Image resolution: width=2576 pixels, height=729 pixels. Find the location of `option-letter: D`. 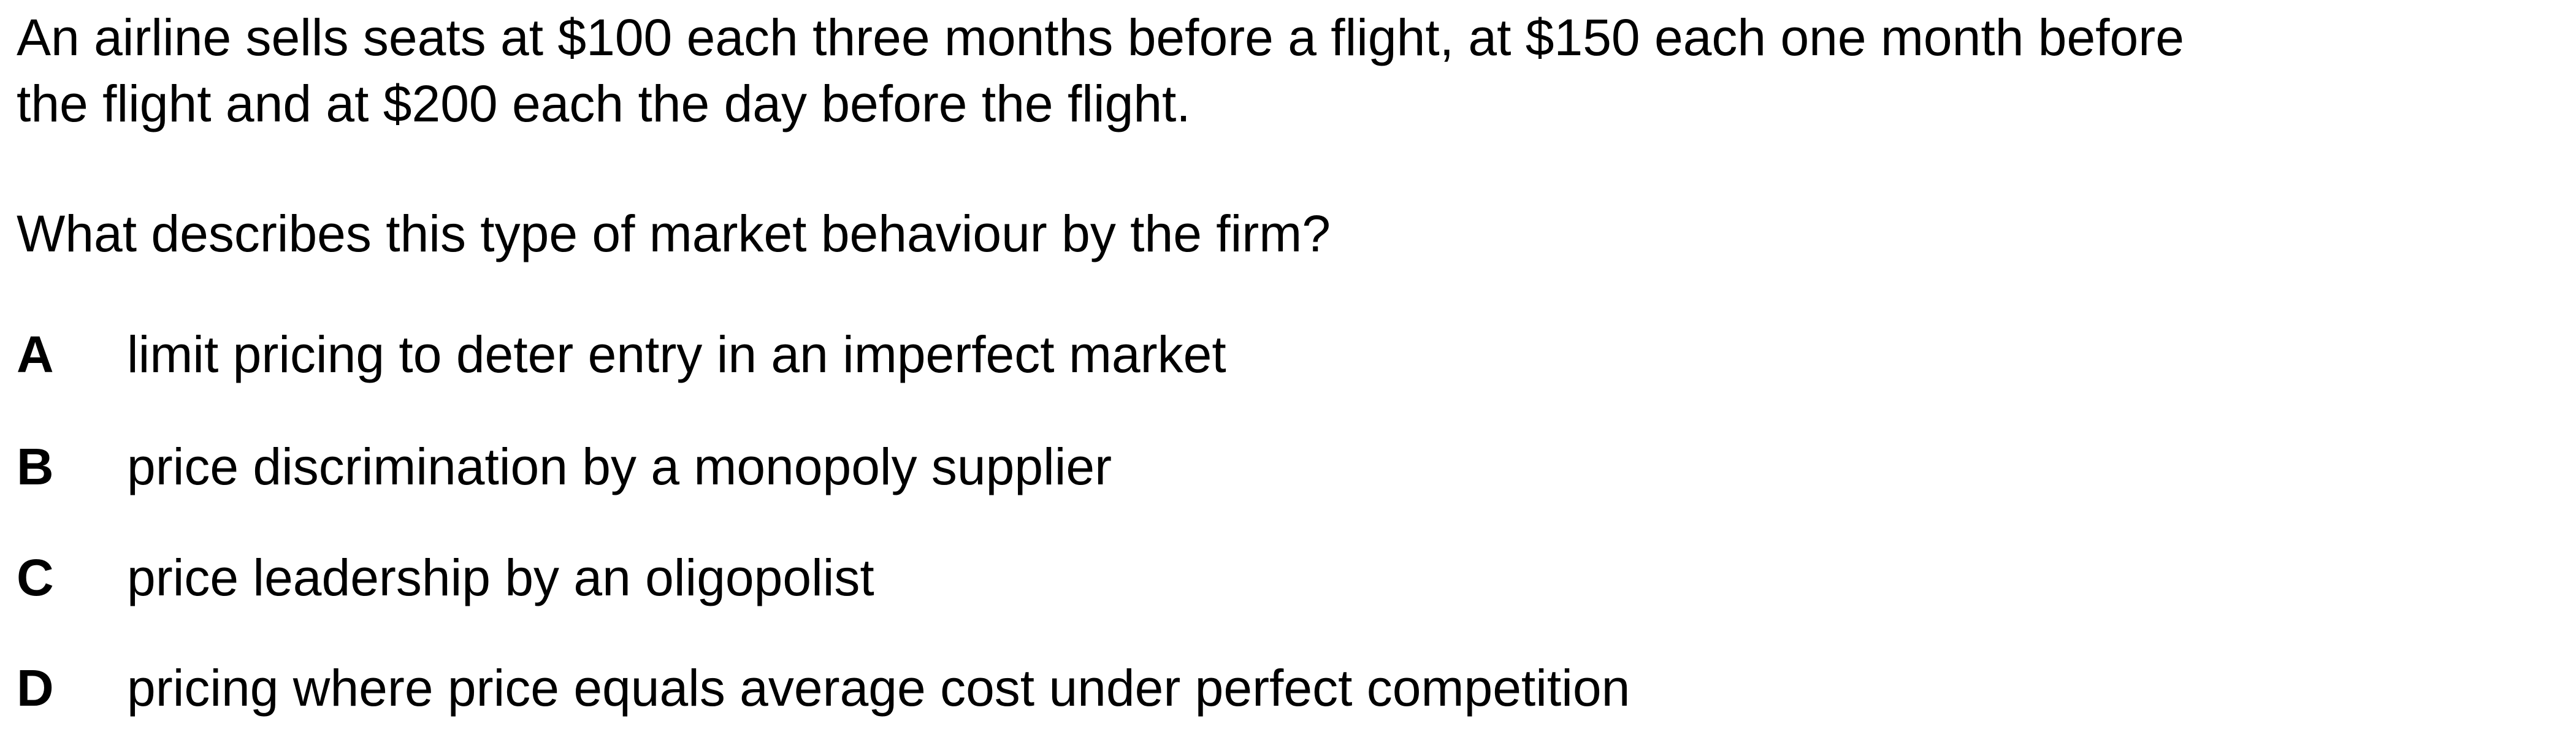

option-letter: D is located at coordinates (35, 688).